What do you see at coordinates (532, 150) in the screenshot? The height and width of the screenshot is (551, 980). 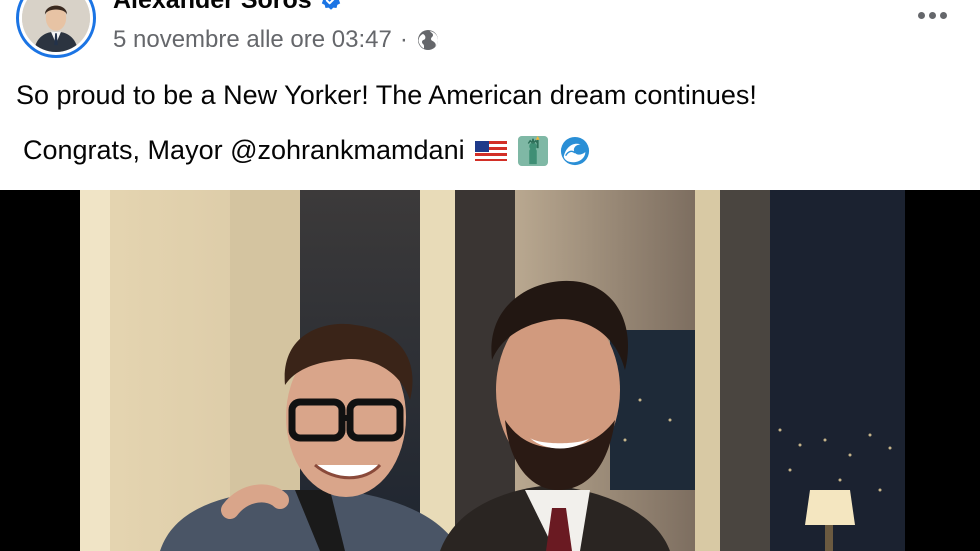 I see `statue-of-liberty-emoji` at bounding box center [532, 150].